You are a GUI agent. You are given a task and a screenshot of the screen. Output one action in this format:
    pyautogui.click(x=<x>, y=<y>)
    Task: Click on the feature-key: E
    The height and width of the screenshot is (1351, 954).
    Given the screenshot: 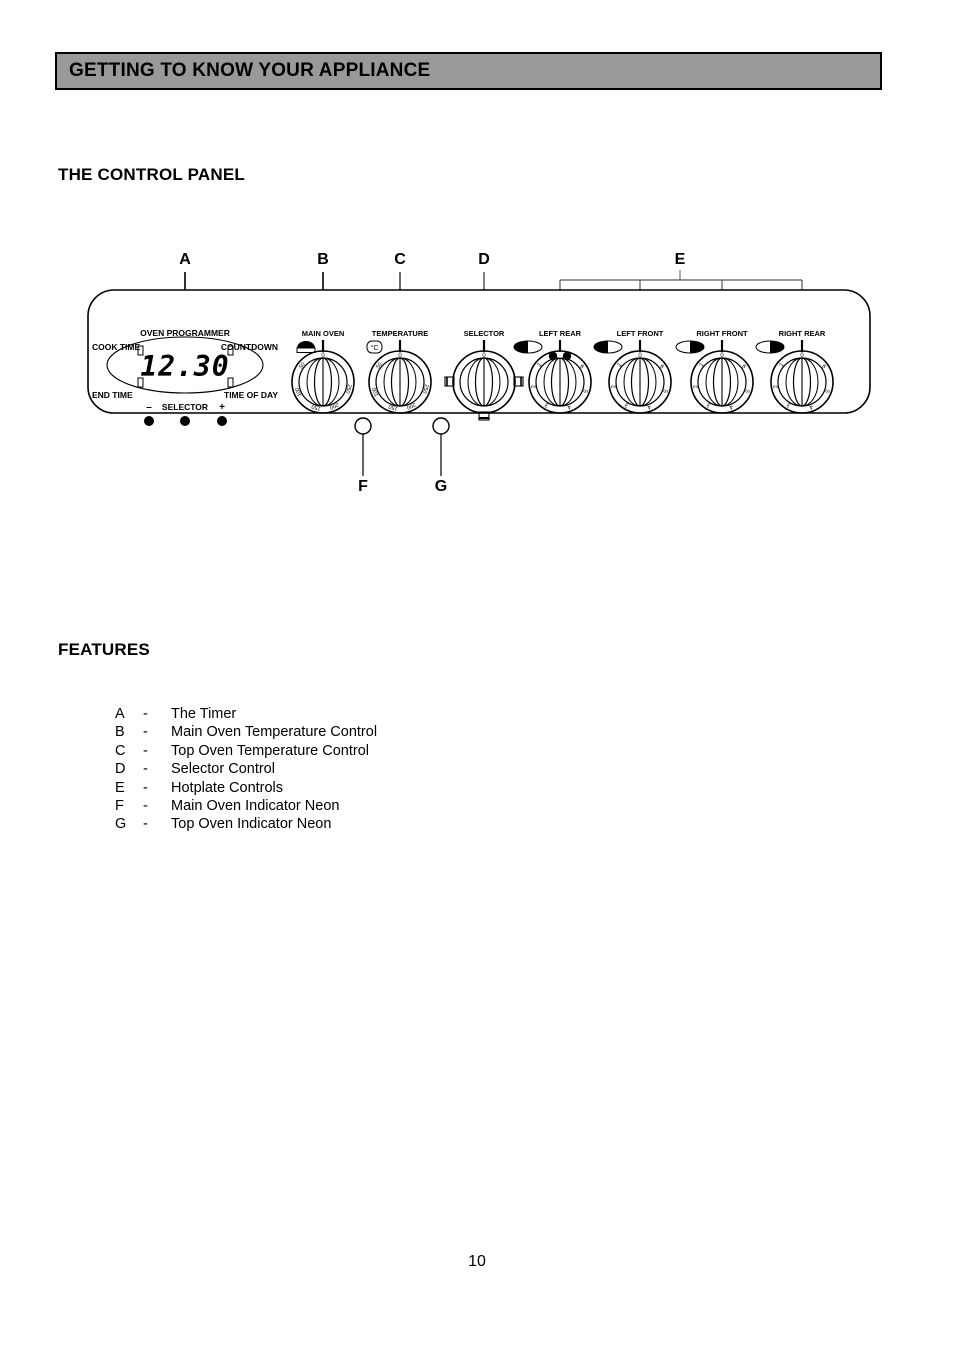 What is the action you would take?
    pyautogui.click(x=120, y=787)
    